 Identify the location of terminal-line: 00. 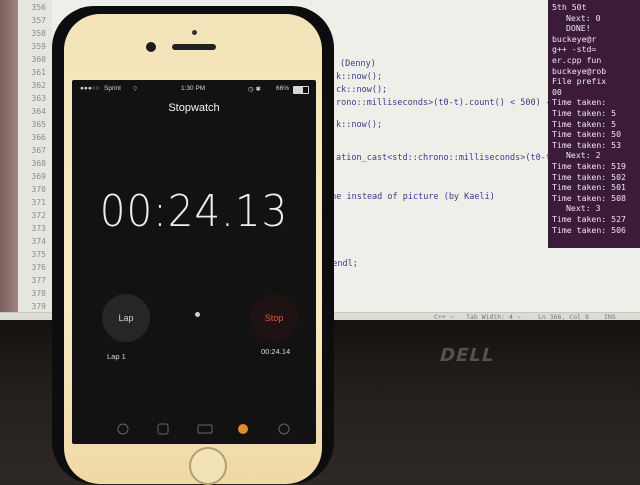
(557, 91).